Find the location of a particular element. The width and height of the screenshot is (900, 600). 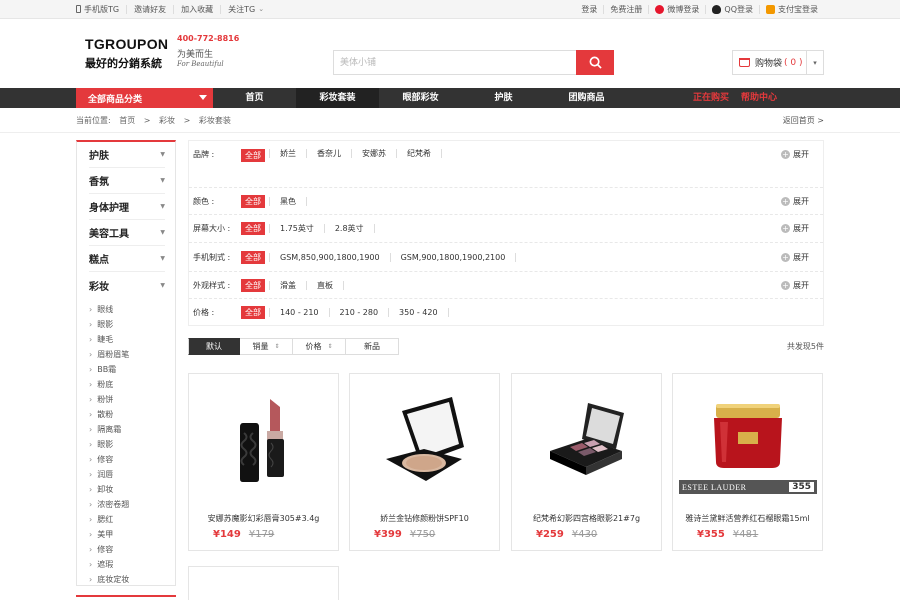

product-card: 安娜苏魔影幻彩唇膏305#3.4g ¥149 ¥179 is located at coordinates (263, 462).